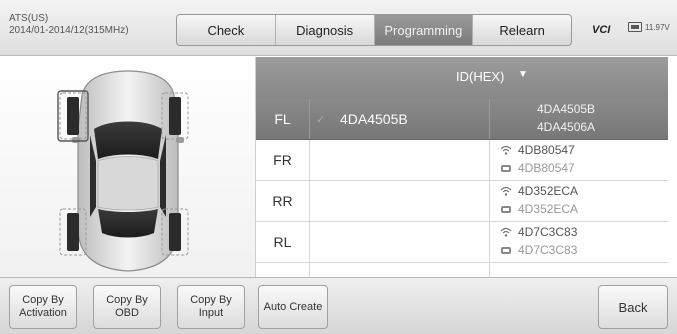 The width and height of the screenshot is (677, 334). I want to click on wheel-fr, so click(175, 116).